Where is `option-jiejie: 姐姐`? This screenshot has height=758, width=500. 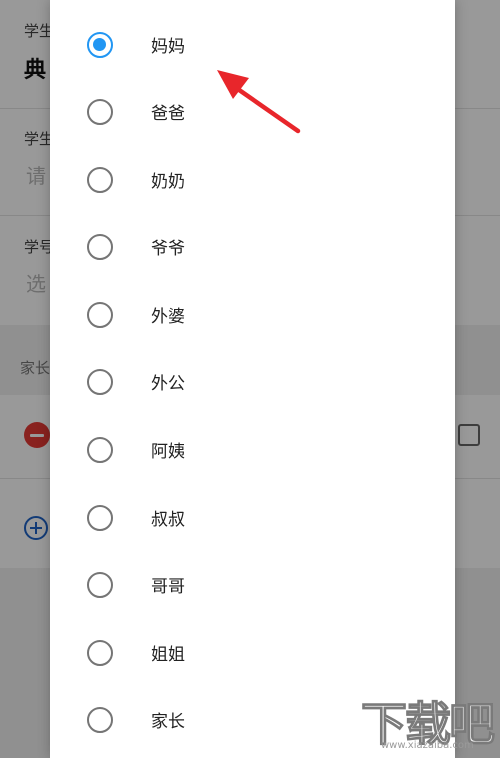 option-jiejie: 姐姐 is located at coordinates (252, 652).